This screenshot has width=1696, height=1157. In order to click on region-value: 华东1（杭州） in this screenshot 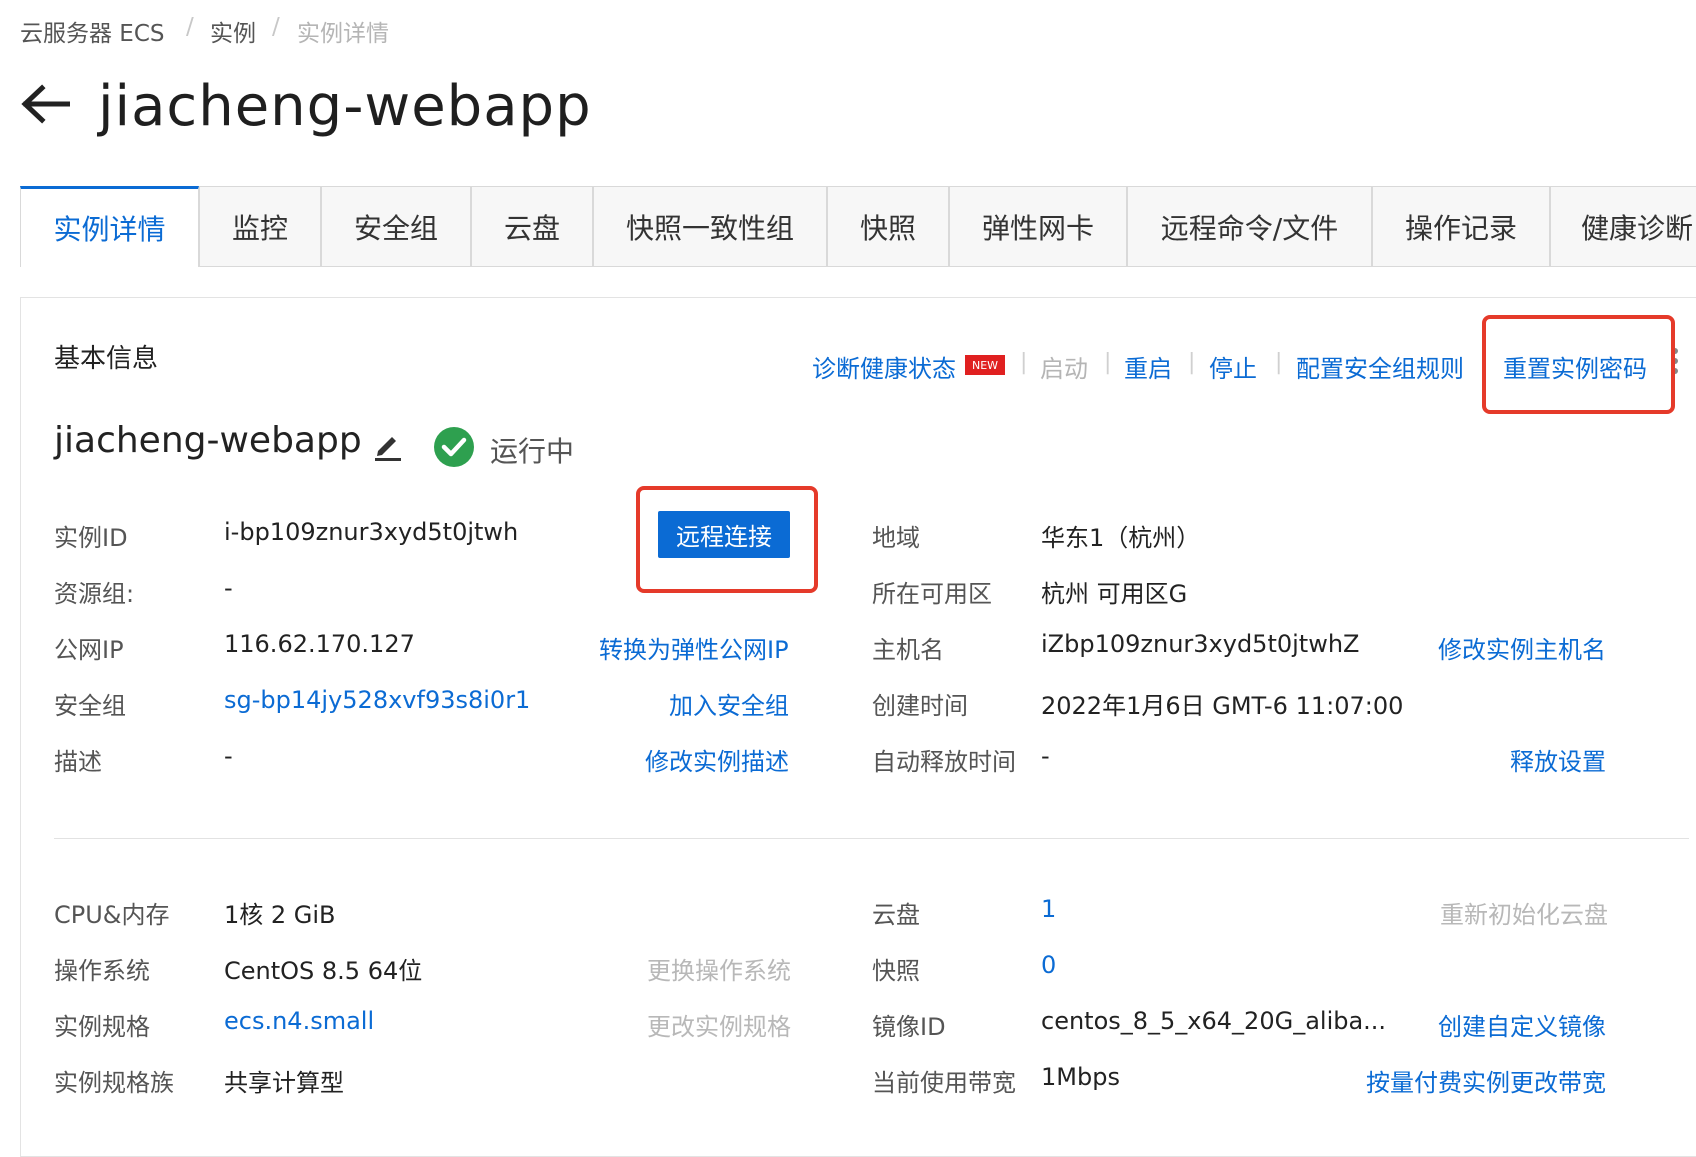, I will do `click(1121, 538)`.